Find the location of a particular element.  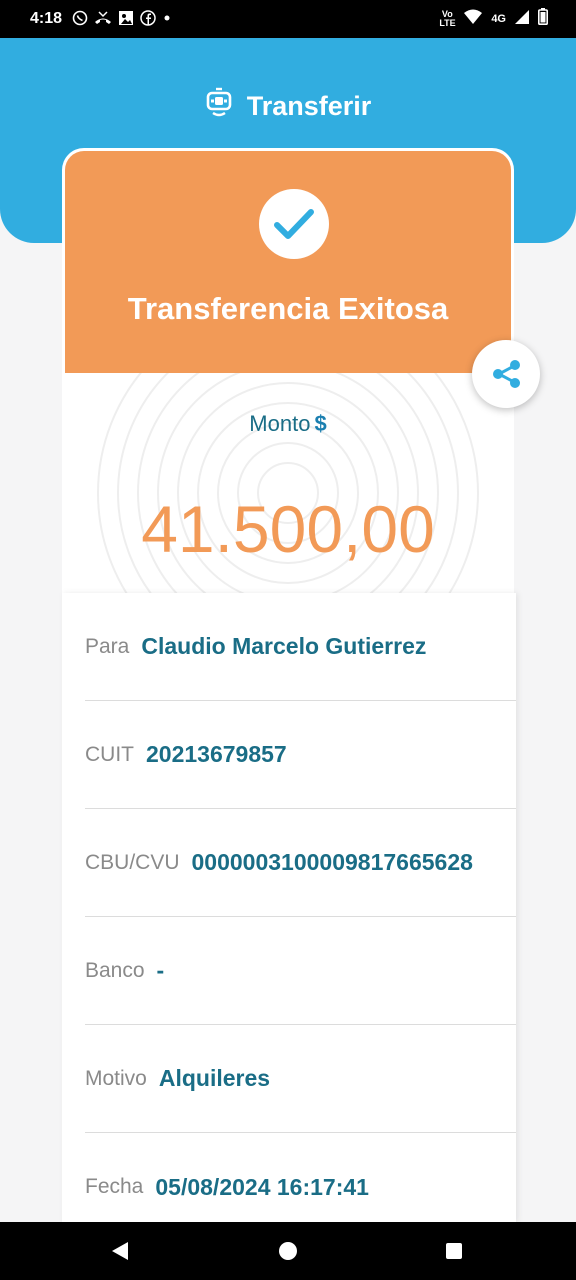

detail-row-cuit: CUIT 20213679857 is located at coordinates (300, 755).